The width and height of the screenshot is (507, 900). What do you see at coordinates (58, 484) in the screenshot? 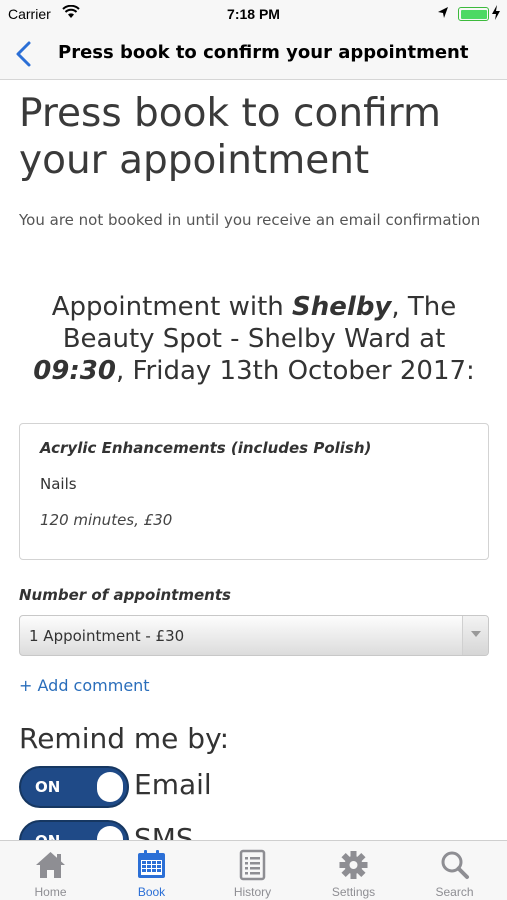
I see `service-category: Nails` at bounding box center [58, 484].